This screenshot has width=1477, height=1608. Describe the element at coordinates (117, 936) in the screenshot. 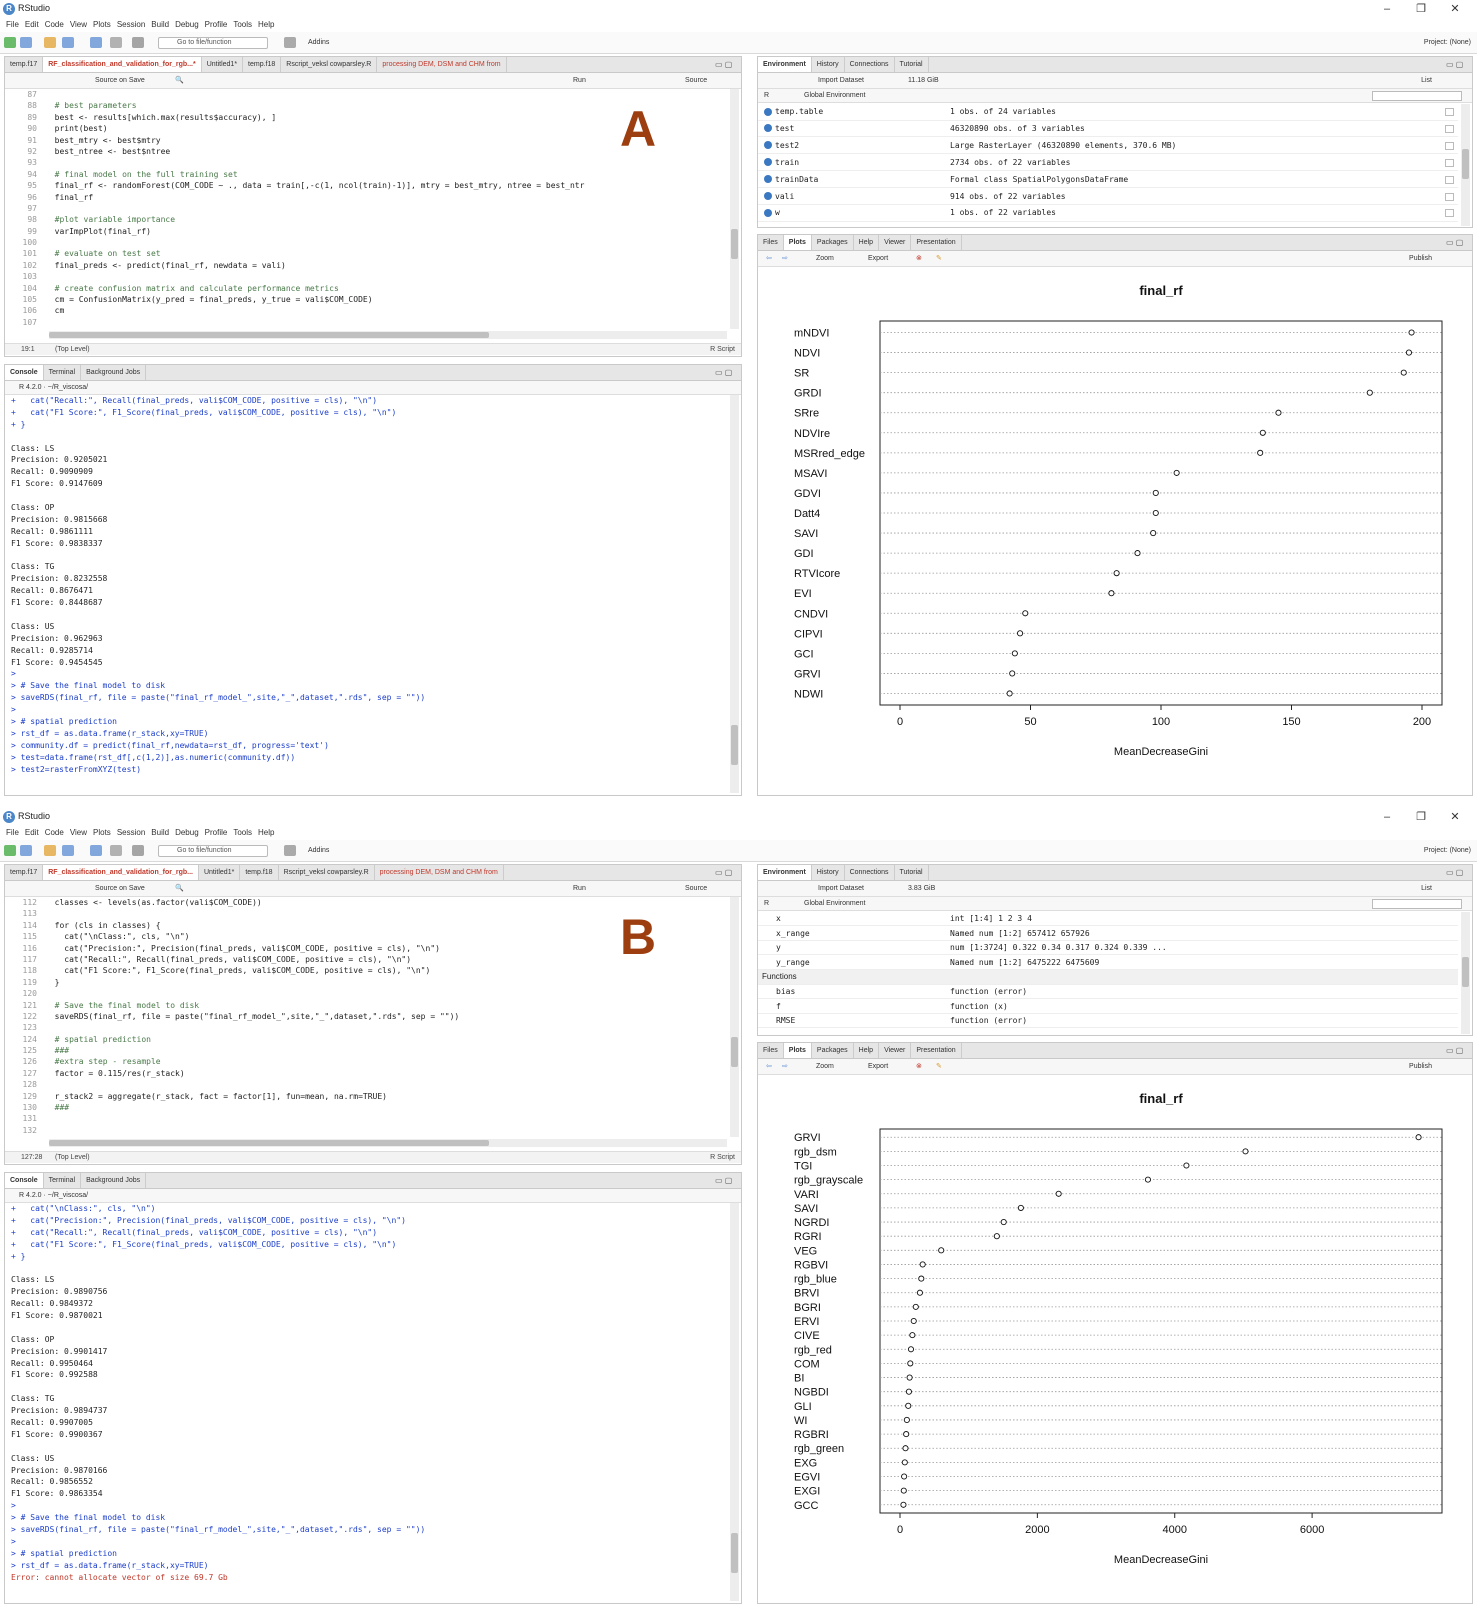

I see `code-text: cat("\nClass:", cls, "\n")` at that location.